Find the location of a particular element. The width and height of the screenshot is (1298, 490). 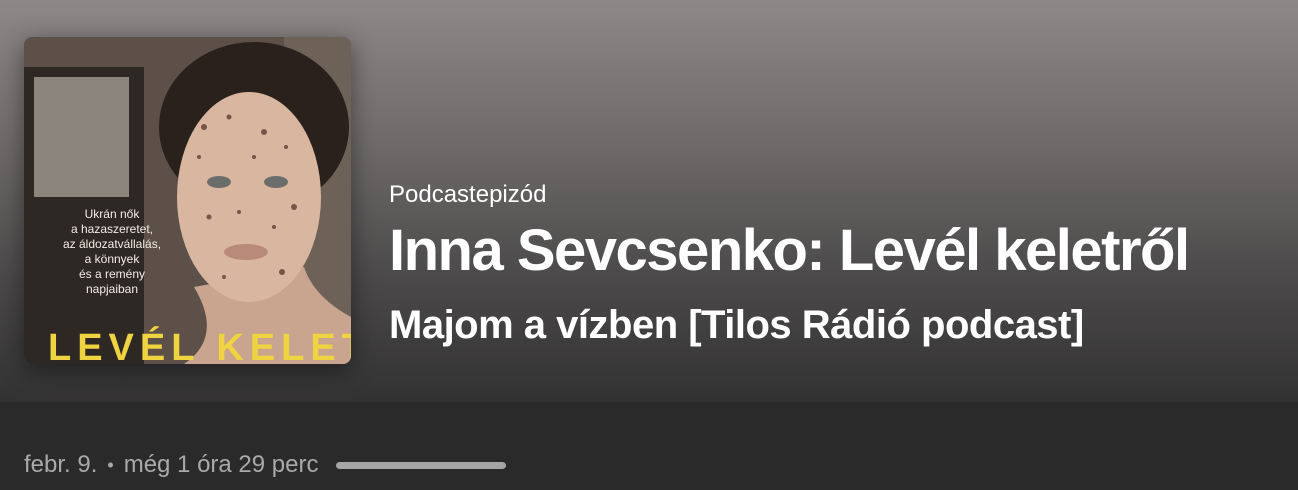

show-name-link: Majom a vízben [Tilos Rádió podcast] is located at coordinates (839, 325).